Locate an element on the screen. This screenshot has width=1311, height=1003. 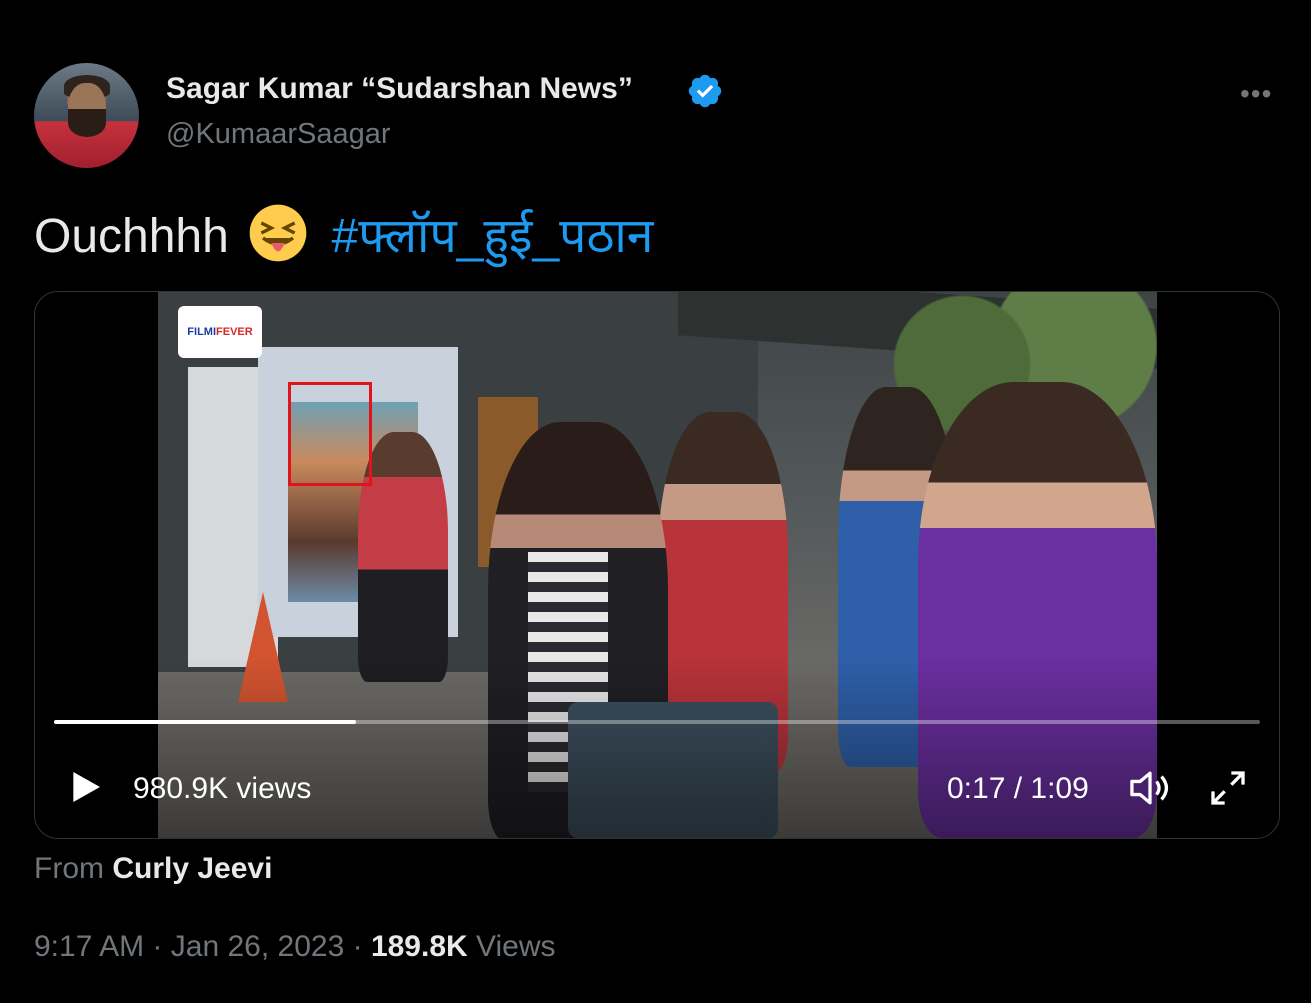
tweet-view-count: 189.8K is located at coordinates (419, 946).